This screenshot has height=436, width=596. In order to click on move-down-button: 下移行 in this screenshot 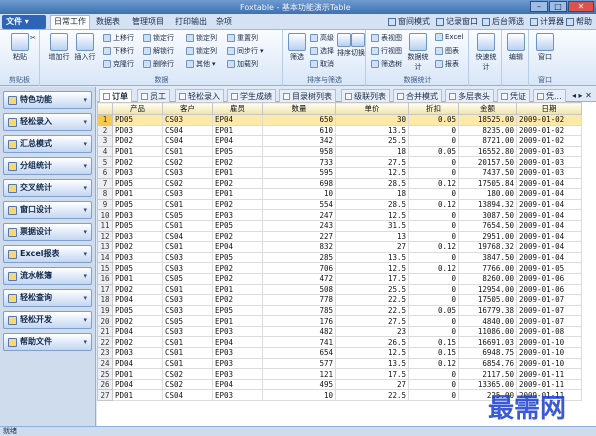, I will do `click(118, 51)`.